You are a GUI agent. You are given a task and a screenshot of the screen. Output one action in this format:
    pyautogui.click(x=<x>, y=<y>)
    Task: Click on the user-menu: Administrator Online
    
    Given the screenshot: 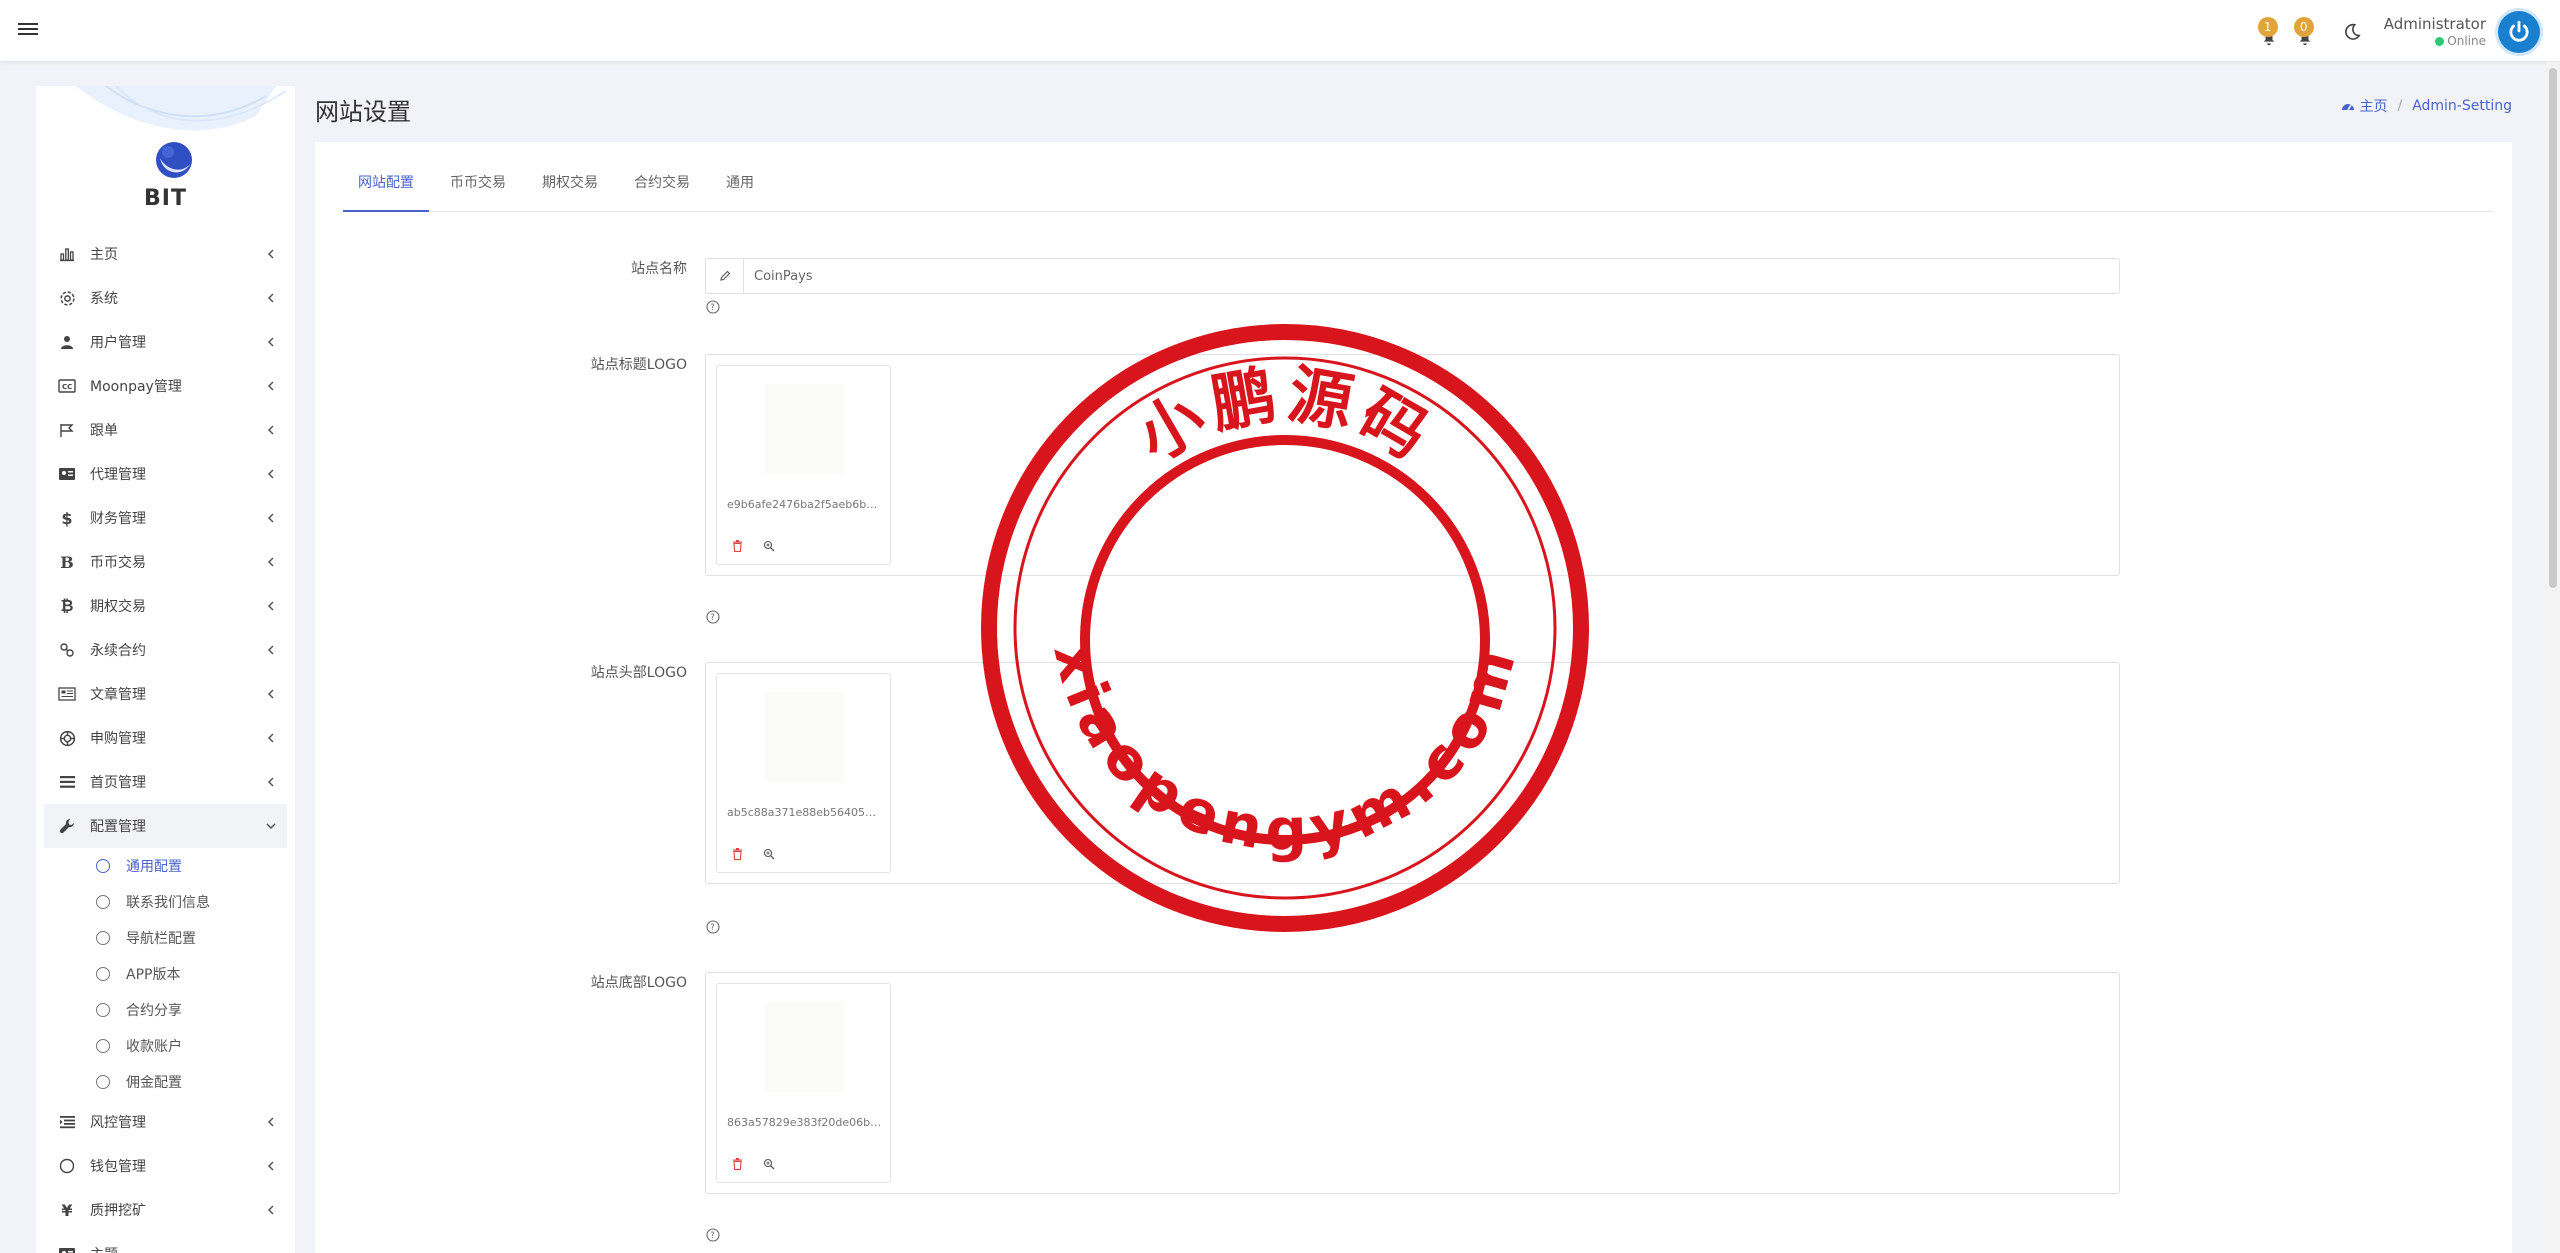 What is the action you would take?
    pyautogui.click(x=2435, y=32)
    